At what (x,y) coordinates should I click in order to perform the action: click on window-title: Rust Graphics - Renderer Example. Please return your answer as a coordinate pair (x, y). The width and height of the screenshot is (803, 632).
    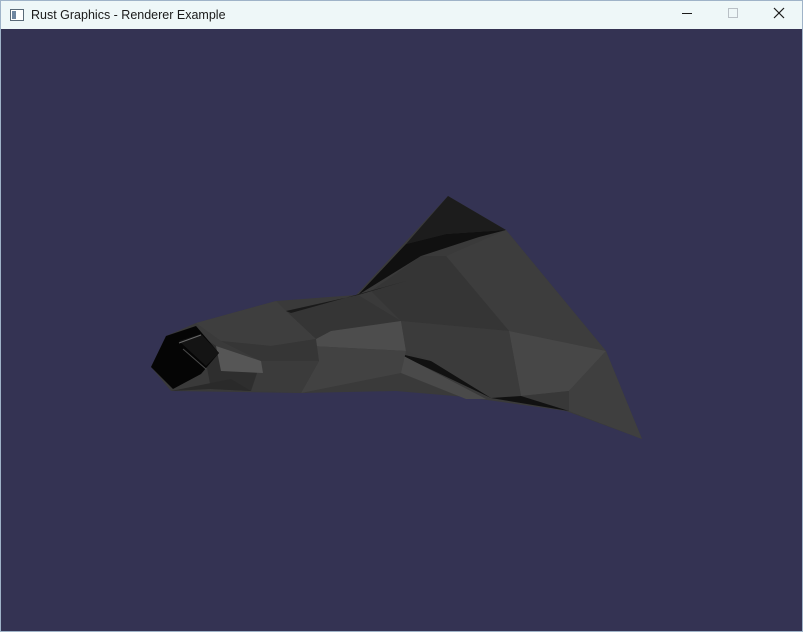
    Looking at the image, I should click on (128, 15).